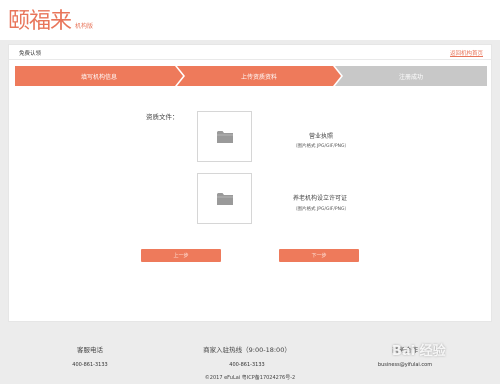 The image size is (500, 384). What do you see at coordinates (99, 76) in the screenshot?
I see `step-fill-info: 填写机构信息` at bounding box center [99, 76].